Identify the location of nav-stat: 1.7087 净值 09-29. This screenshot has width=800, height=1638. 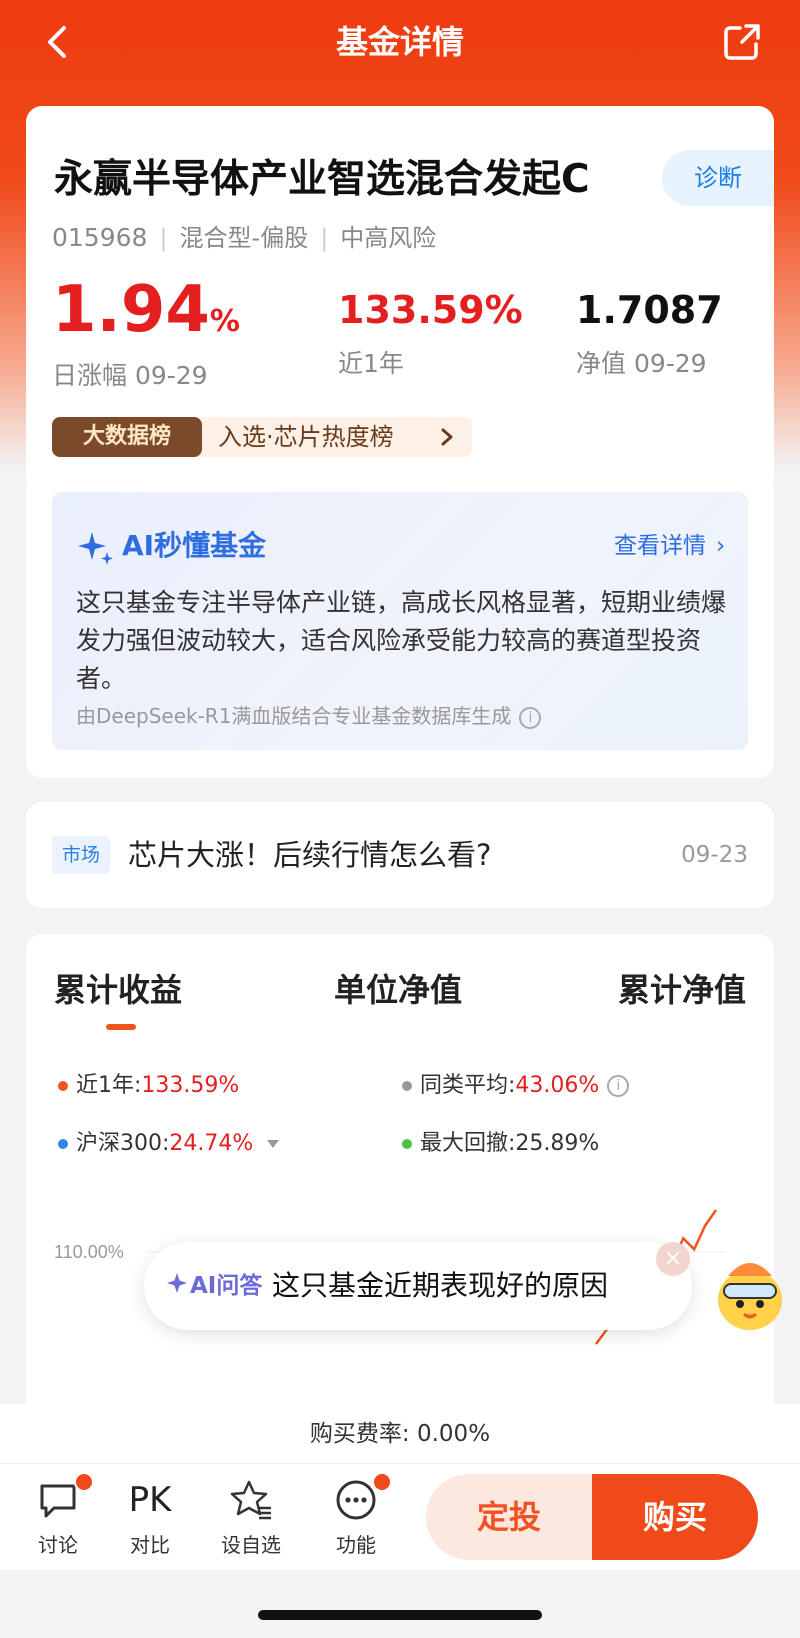
(649, 328).